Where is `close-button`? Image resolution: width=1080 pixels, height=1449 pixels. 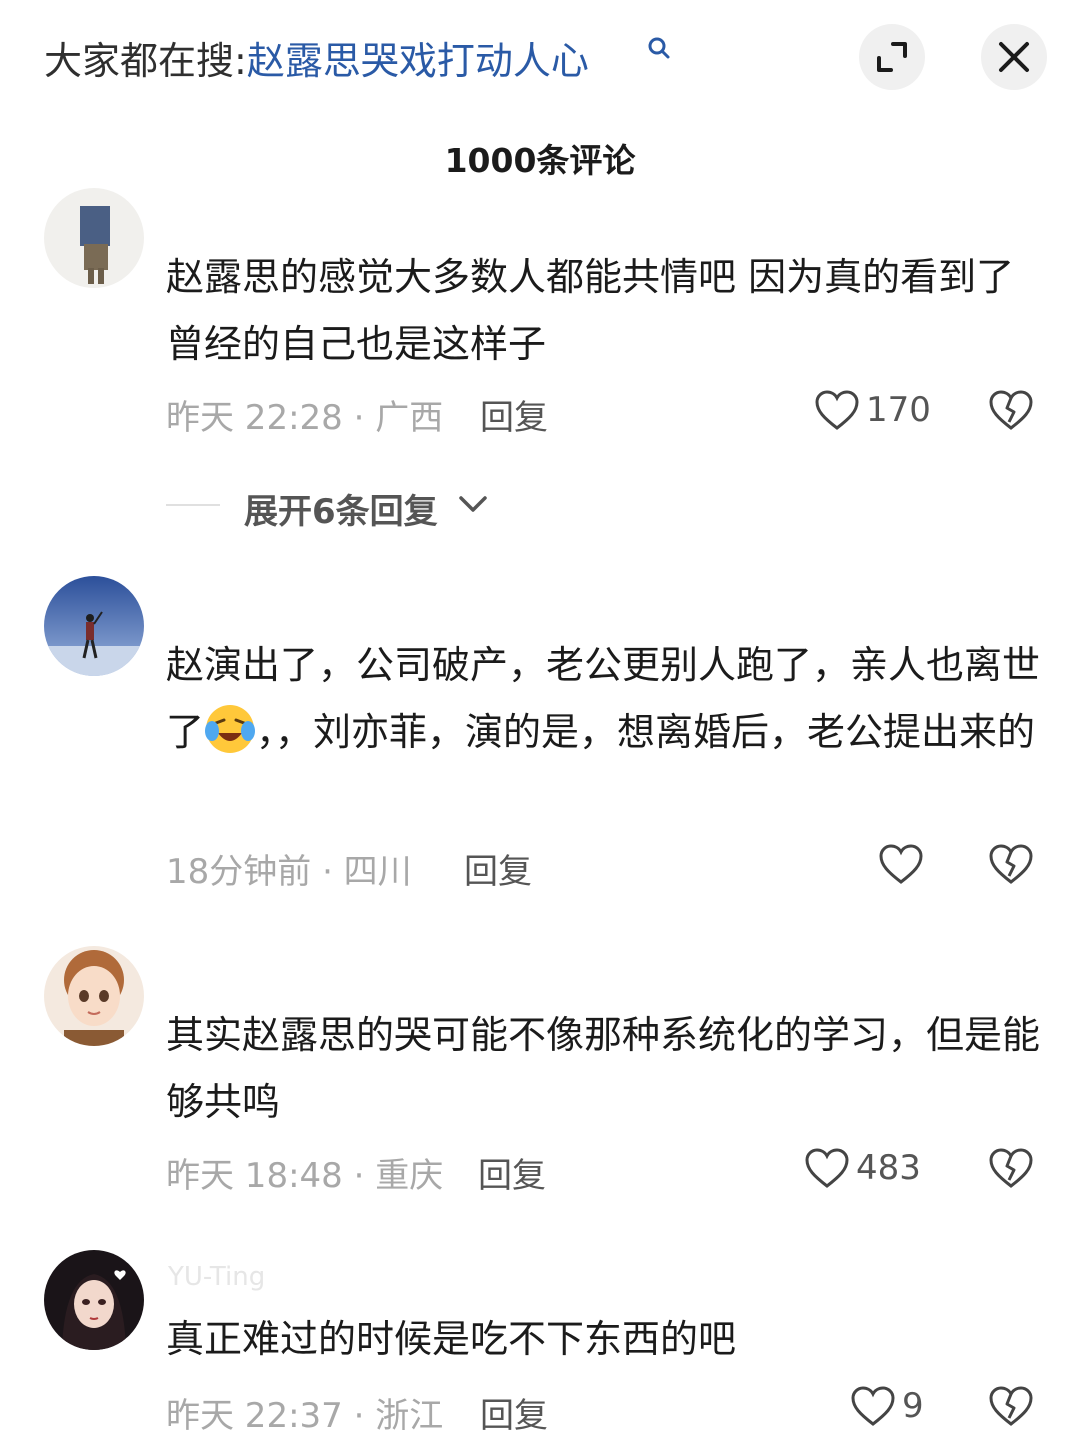 close-button is located at coordinates (1014, 57).